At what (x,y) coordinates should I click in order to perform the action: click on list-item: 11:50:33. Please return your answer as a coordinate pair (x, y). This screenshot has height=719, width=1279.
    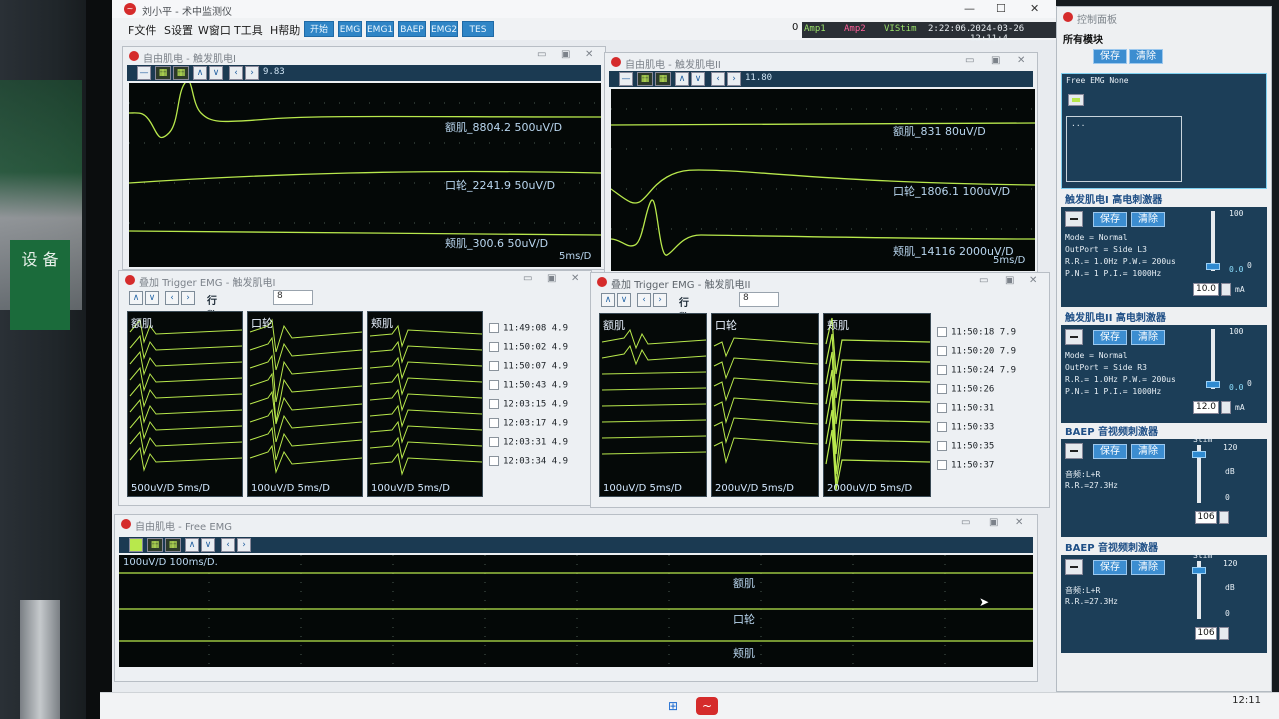
    Looking at the image, I should click on (965, 429).